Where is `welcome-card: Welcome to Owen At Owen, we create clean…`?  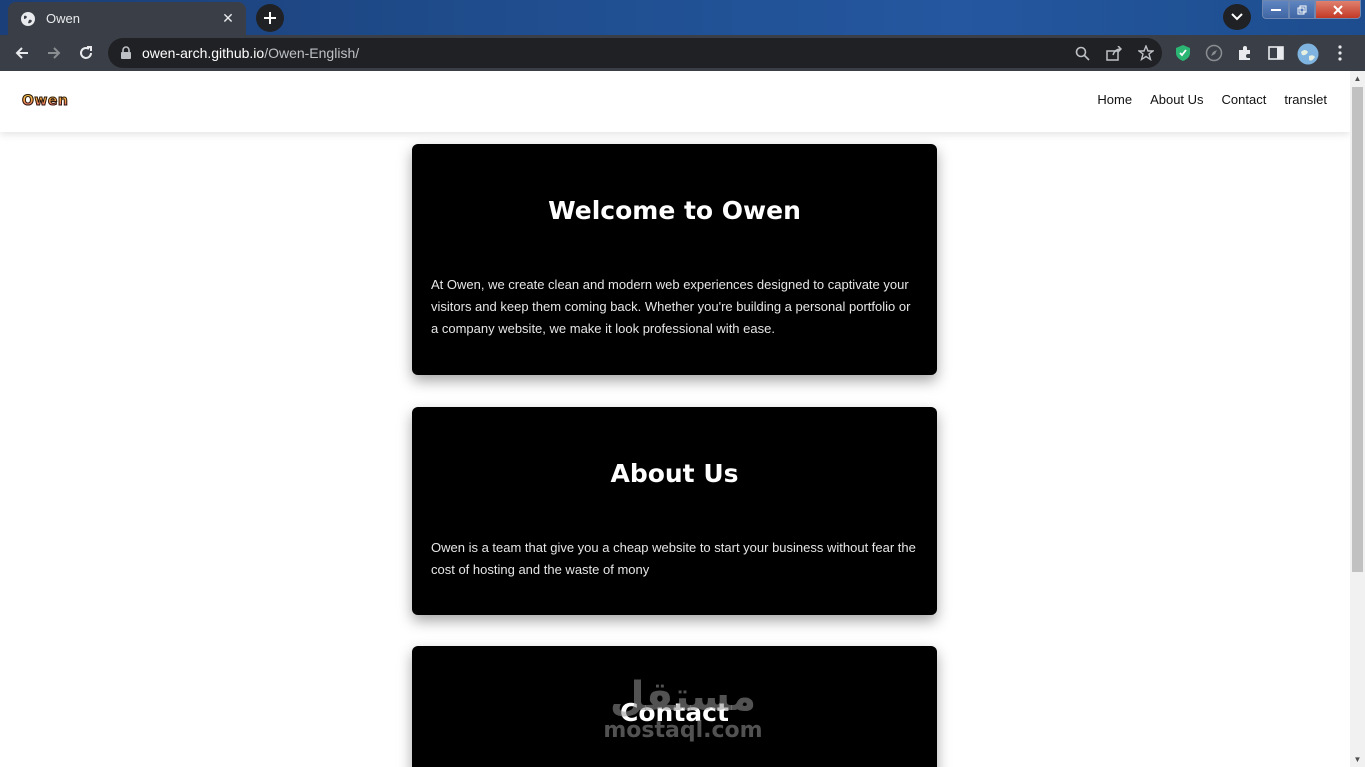
welcome-card: Welcome to Owen At Owen, we create clean… is located at coordinates (674, 259).